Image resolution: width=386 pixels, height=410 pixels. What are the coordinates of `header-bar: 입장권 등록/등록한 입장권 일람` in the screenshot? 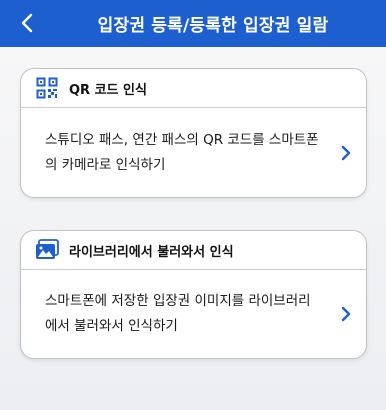 It's located at (193, 23).